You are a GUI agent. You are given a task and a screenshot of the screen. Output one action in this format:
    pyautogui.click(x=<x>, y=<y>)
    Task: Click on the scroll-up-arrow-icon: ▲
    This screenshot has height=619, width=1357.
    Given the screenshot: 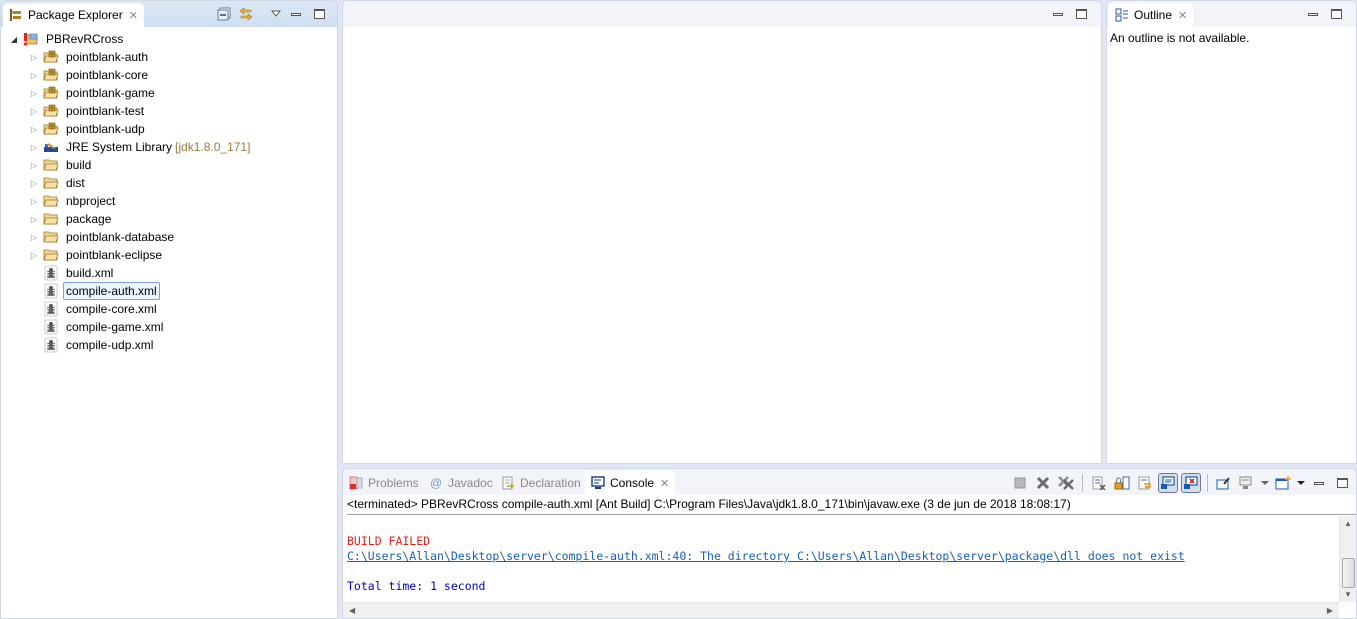 What is the action you would take?
    pyautogui.click(x=1348, y=523)
    